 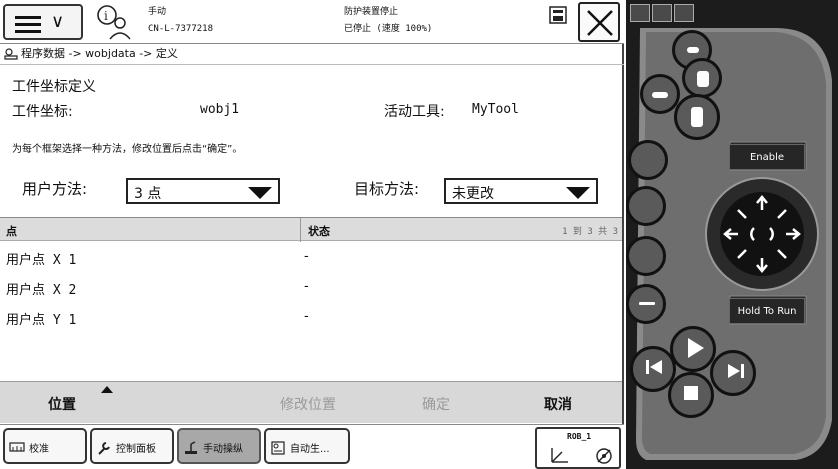 I want to click on quickset-robot-button: ROB_1, so click(x=578, y=448).